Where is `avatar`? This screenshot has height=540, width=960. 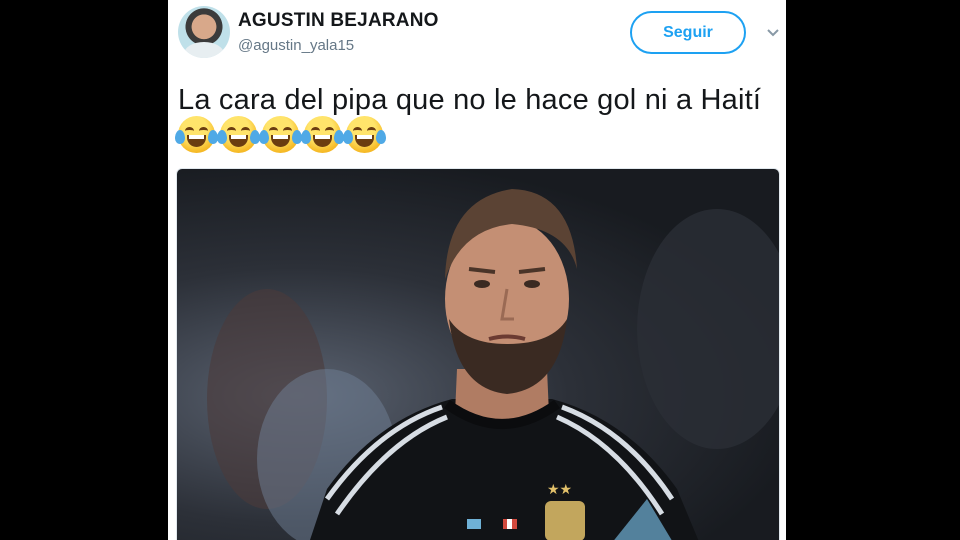
avatar is located at coordinates (204, 32).